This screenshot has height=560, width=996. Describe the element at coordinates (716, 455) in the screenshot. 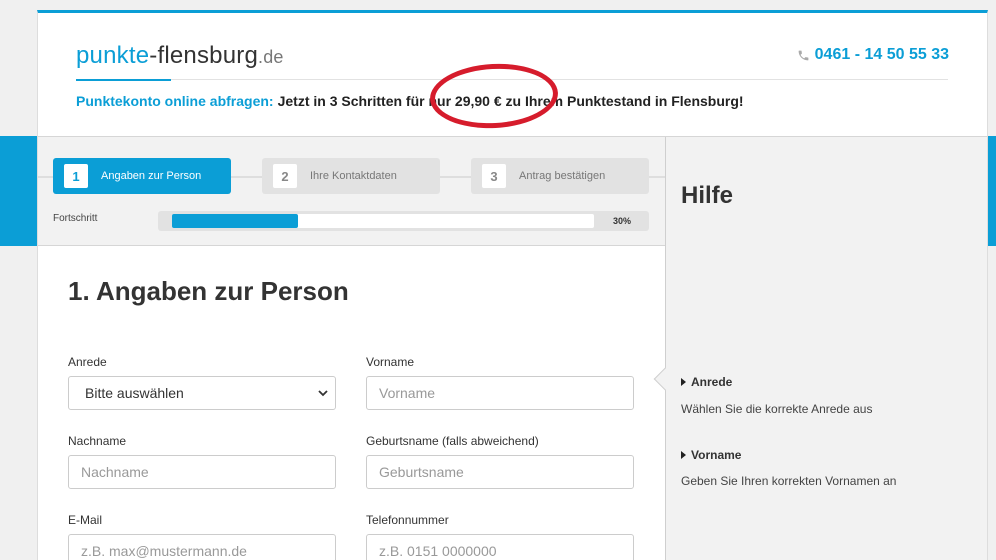

I see `help-heading-text: Vorname` at that location.